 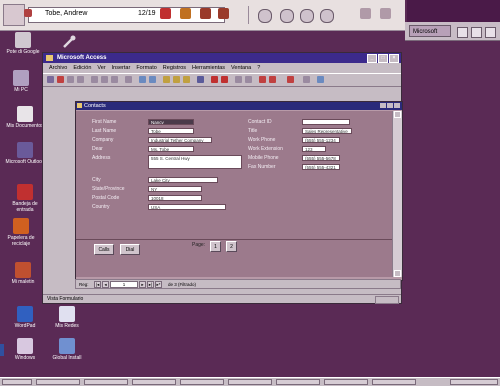 What do you see at coordinates (397, 273) in the screenshot?
I see `scroll-down-button` at bounding box center [397, 273].